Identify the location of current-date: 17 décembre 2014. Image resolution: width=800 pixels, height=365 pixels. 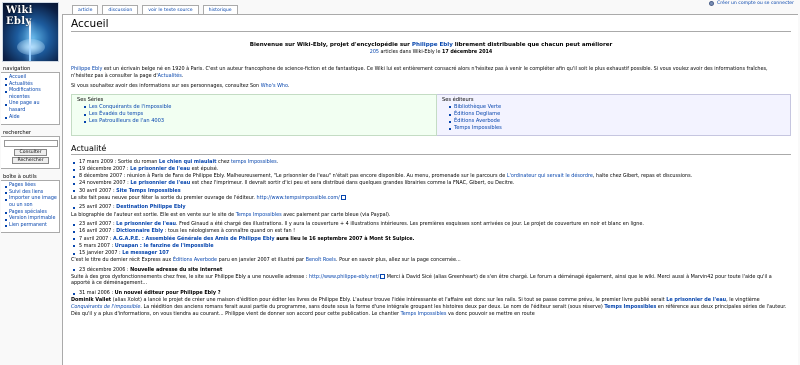
(467, 53).